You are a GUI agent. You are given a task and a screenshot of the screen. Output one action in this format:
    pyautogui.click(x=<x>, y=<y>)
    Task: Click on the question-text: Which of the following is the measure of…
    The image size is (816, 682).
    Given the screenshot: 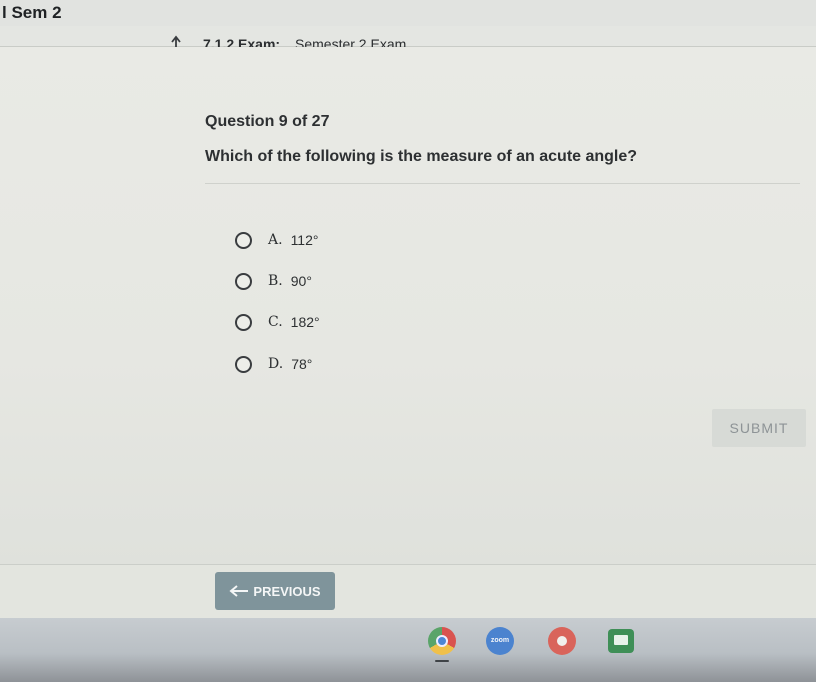 What is the action you would take?
    pyautogui.click(x=421, y=156)
    